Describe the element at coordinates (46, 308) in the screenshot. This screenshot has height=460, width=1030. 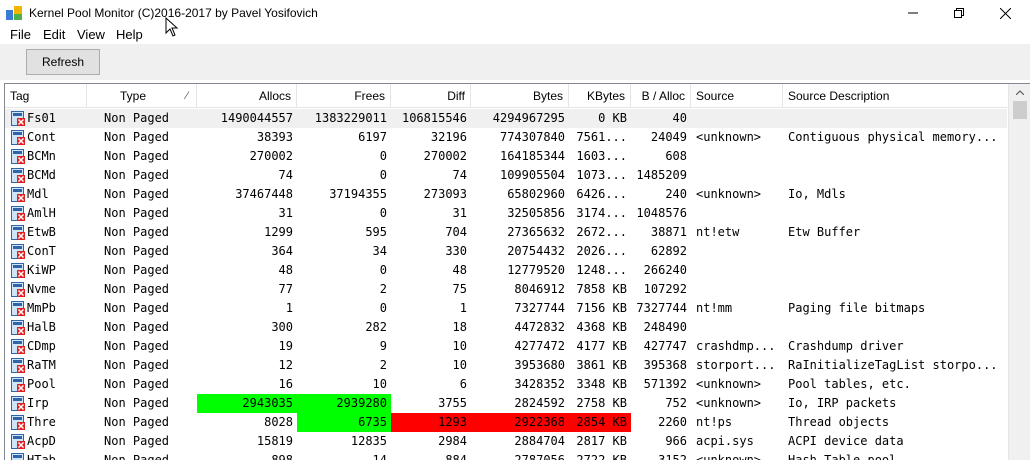
I see `cell-tag: MmPb` at that location.